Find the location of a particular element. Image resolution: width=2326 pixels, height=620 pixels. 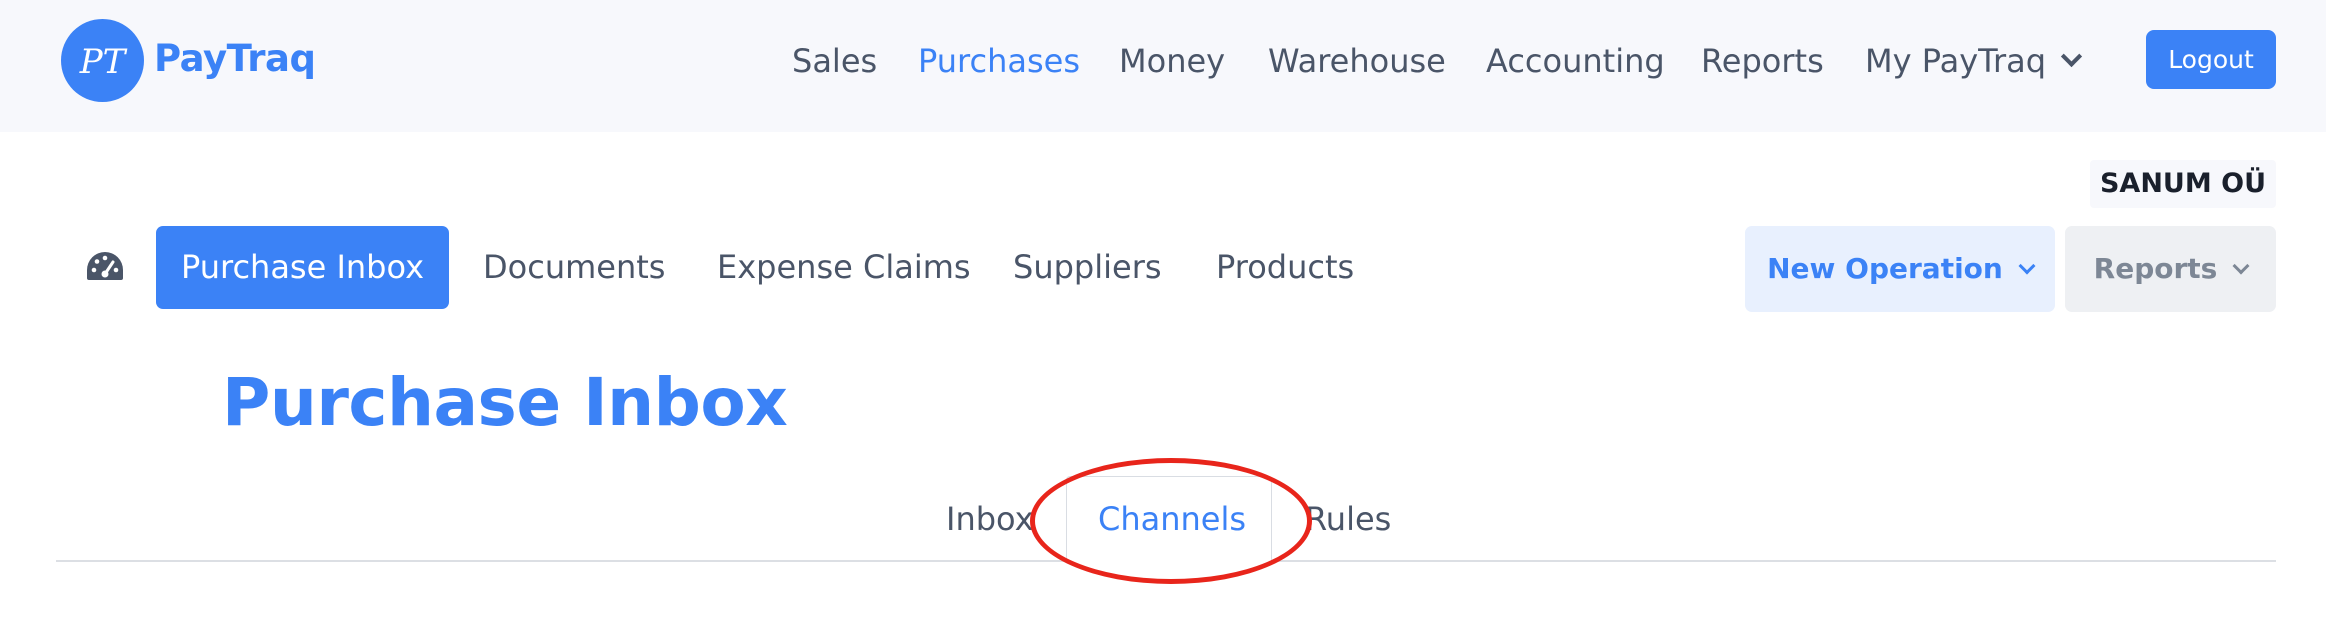

tab-inbox: Inbox is located at coordinates (990, 519).